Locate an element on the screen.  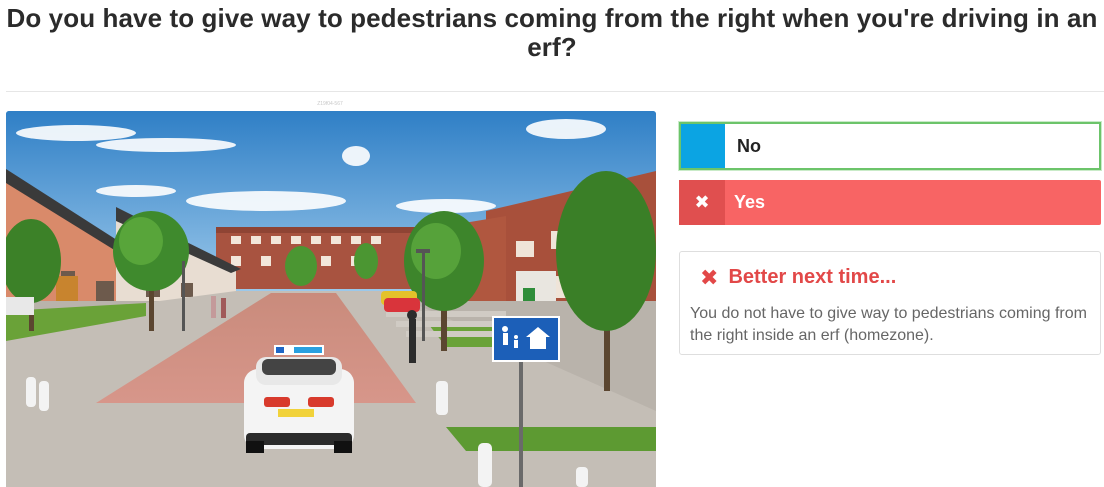
answer-yes-button: ✖ Yes is located at coordinates (890, 202).